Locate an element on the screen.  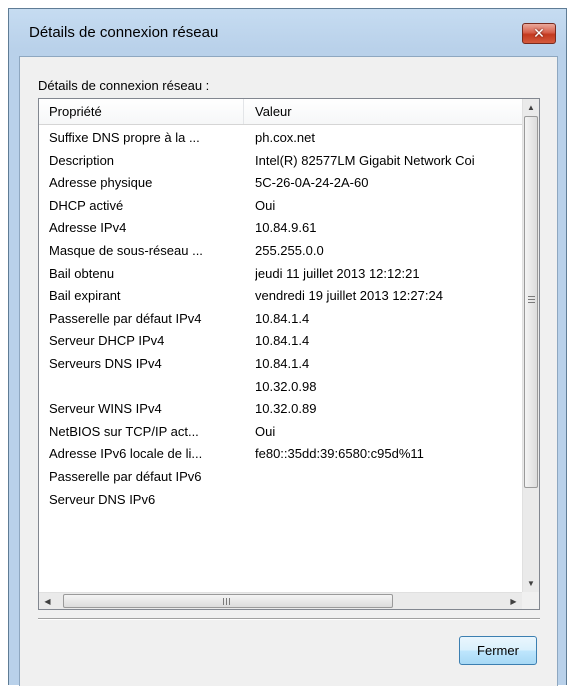
value-cell: ph.cox.net is located at coordinates (285, 137).